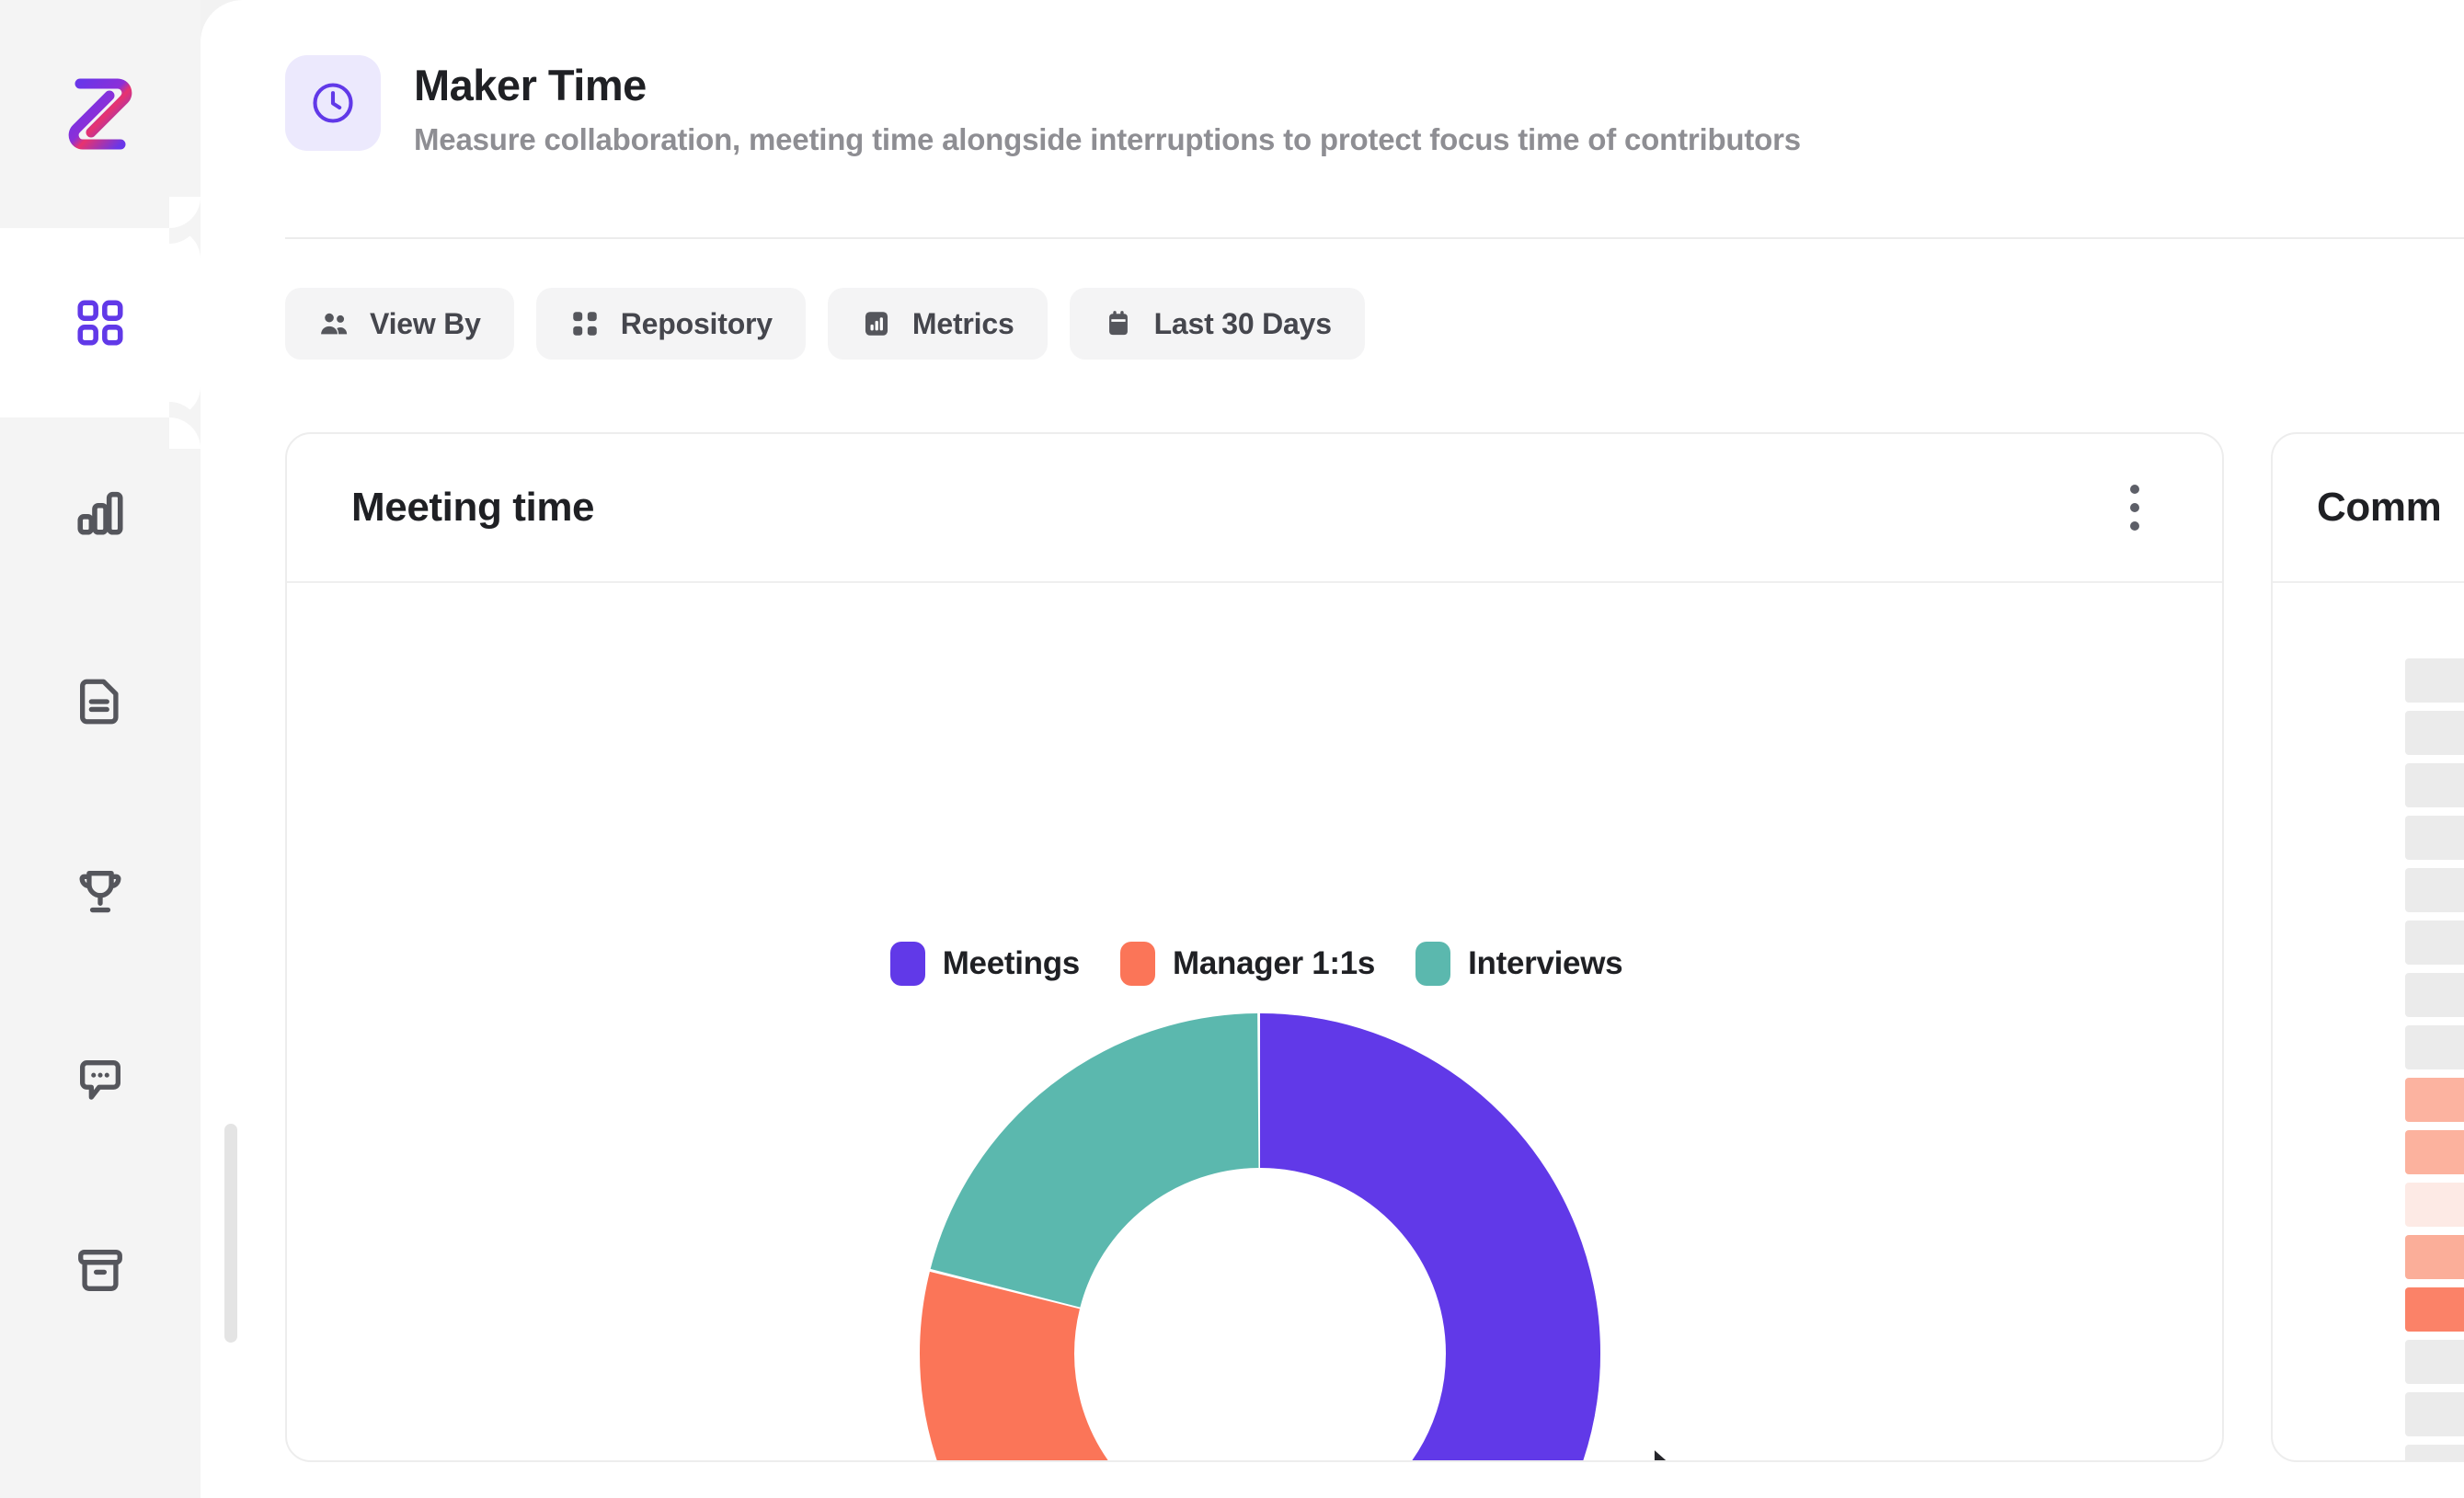 The width and height of the screenshot is (2464, 1498). I want to click on metrics-chart-icon, so click(876, 324).